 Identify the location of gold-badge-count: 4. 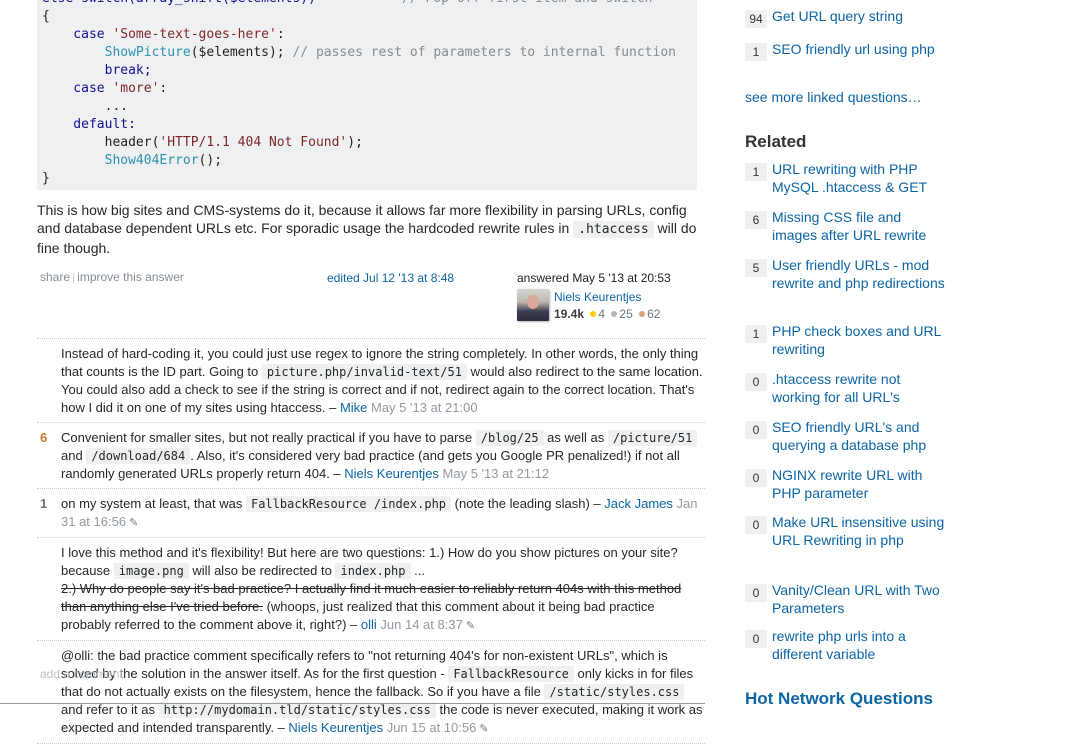
(602, 314).